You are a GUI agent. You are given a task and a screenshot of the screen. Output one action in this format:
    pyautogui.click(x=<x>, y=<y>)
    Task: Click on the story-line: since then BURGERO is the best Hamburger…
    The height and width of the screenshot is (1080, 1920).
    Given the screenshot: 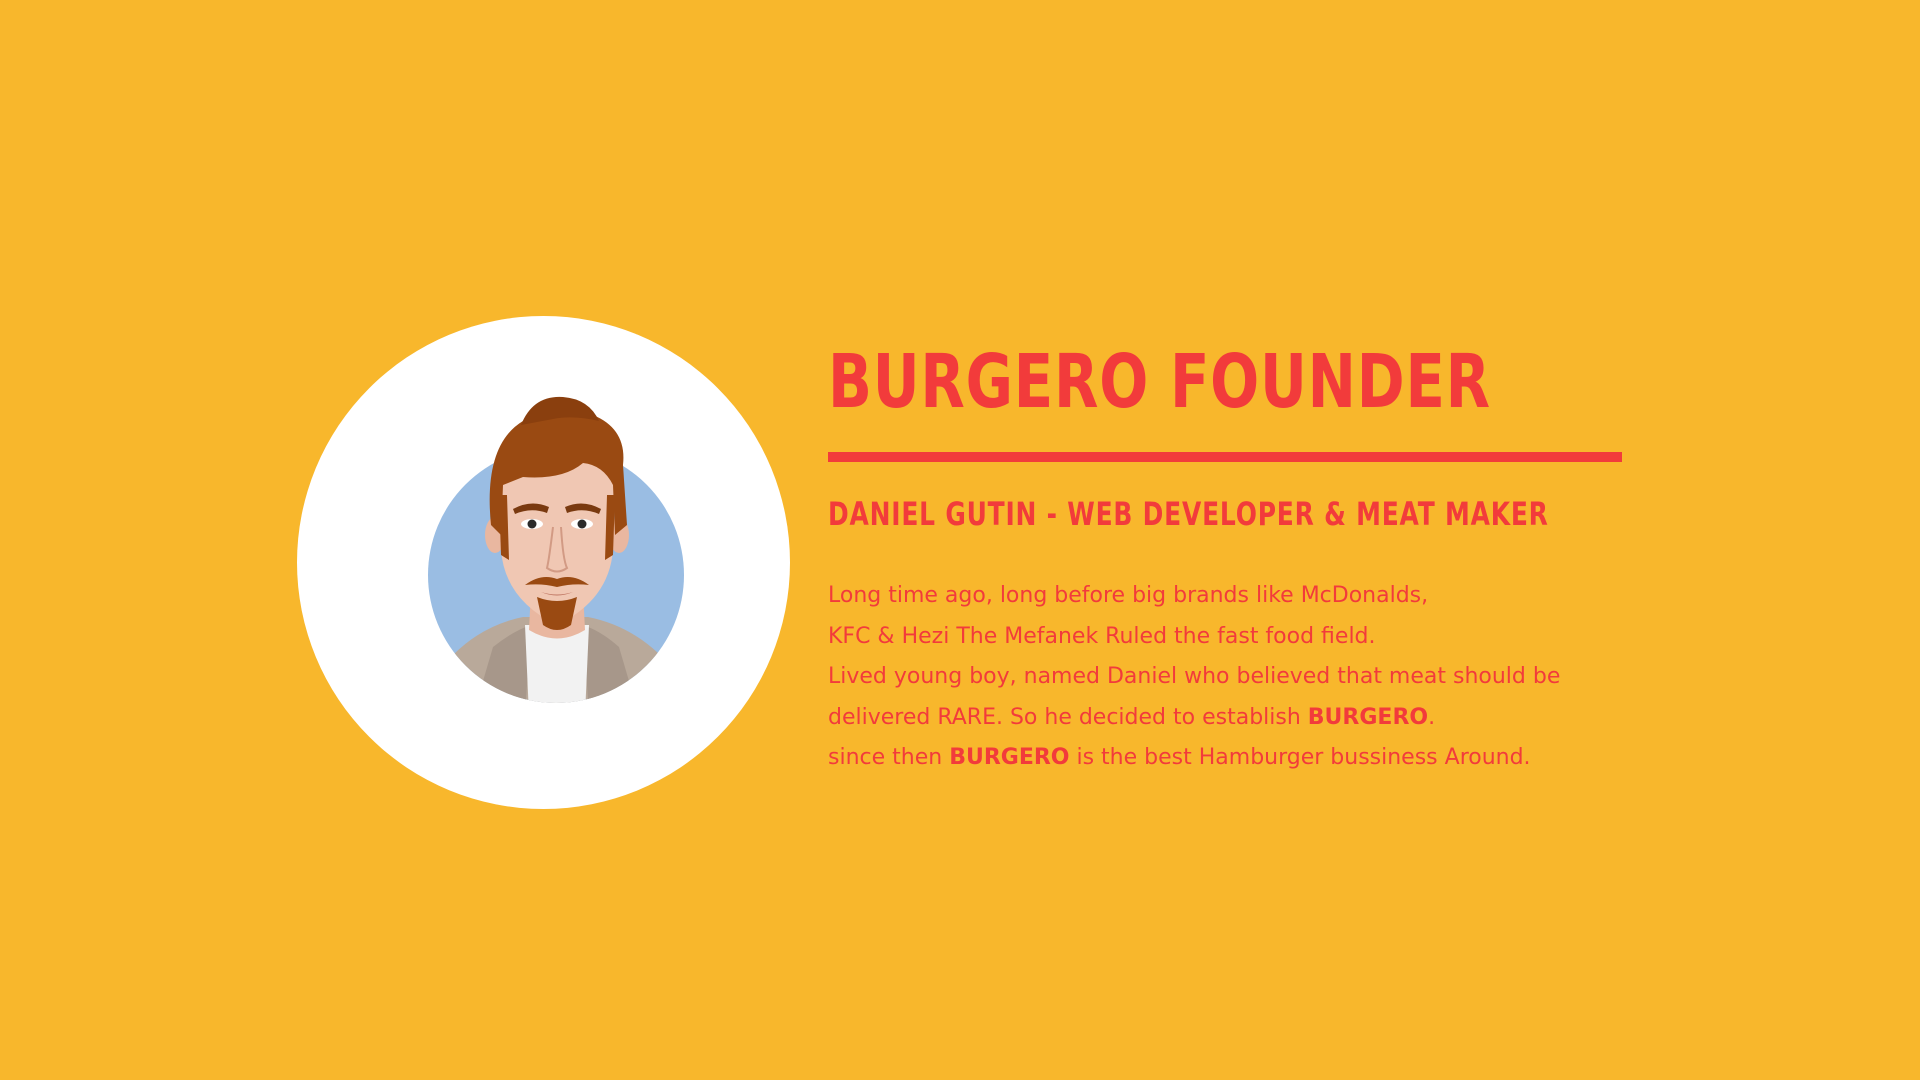 What is the action you would take?
    pyautogui.click(x=1228, y=758)
    